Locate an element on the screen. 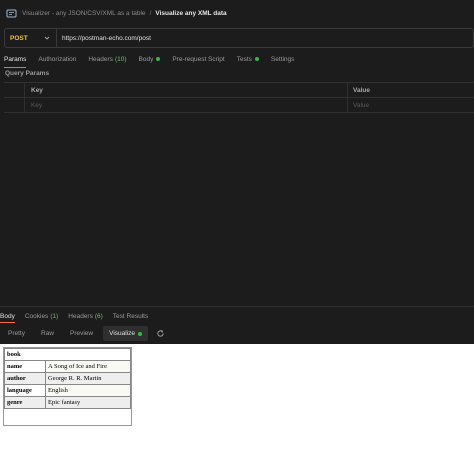  value-cell: English is located at coordinates (88, 390).